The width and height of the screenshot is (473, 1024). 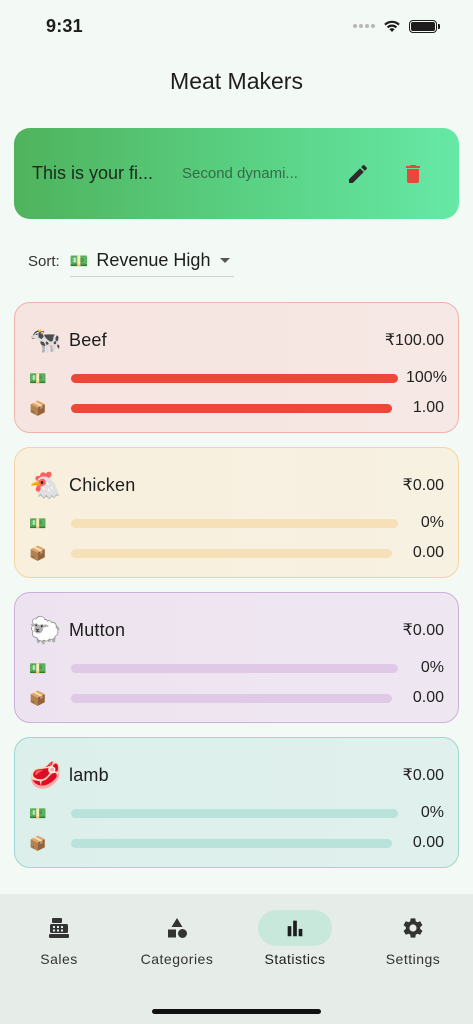 I want to click on card-header: 🐑 Mutton ₹0.00, so click(x=236, y=630).